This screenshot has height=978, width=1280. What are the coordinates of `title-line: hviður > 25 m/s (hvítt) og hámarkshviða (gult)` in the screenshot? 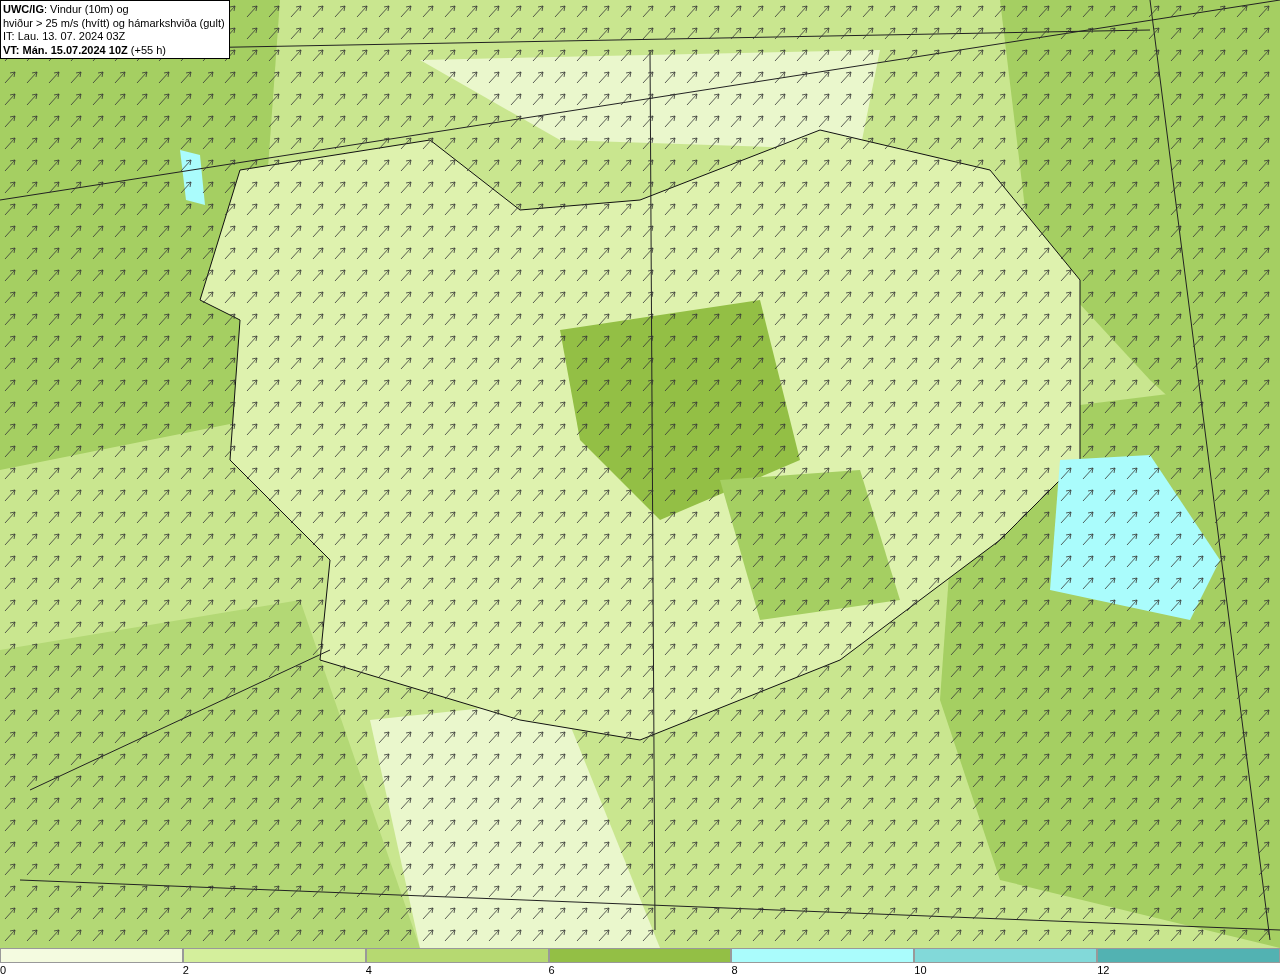 It's located at (114, 23).